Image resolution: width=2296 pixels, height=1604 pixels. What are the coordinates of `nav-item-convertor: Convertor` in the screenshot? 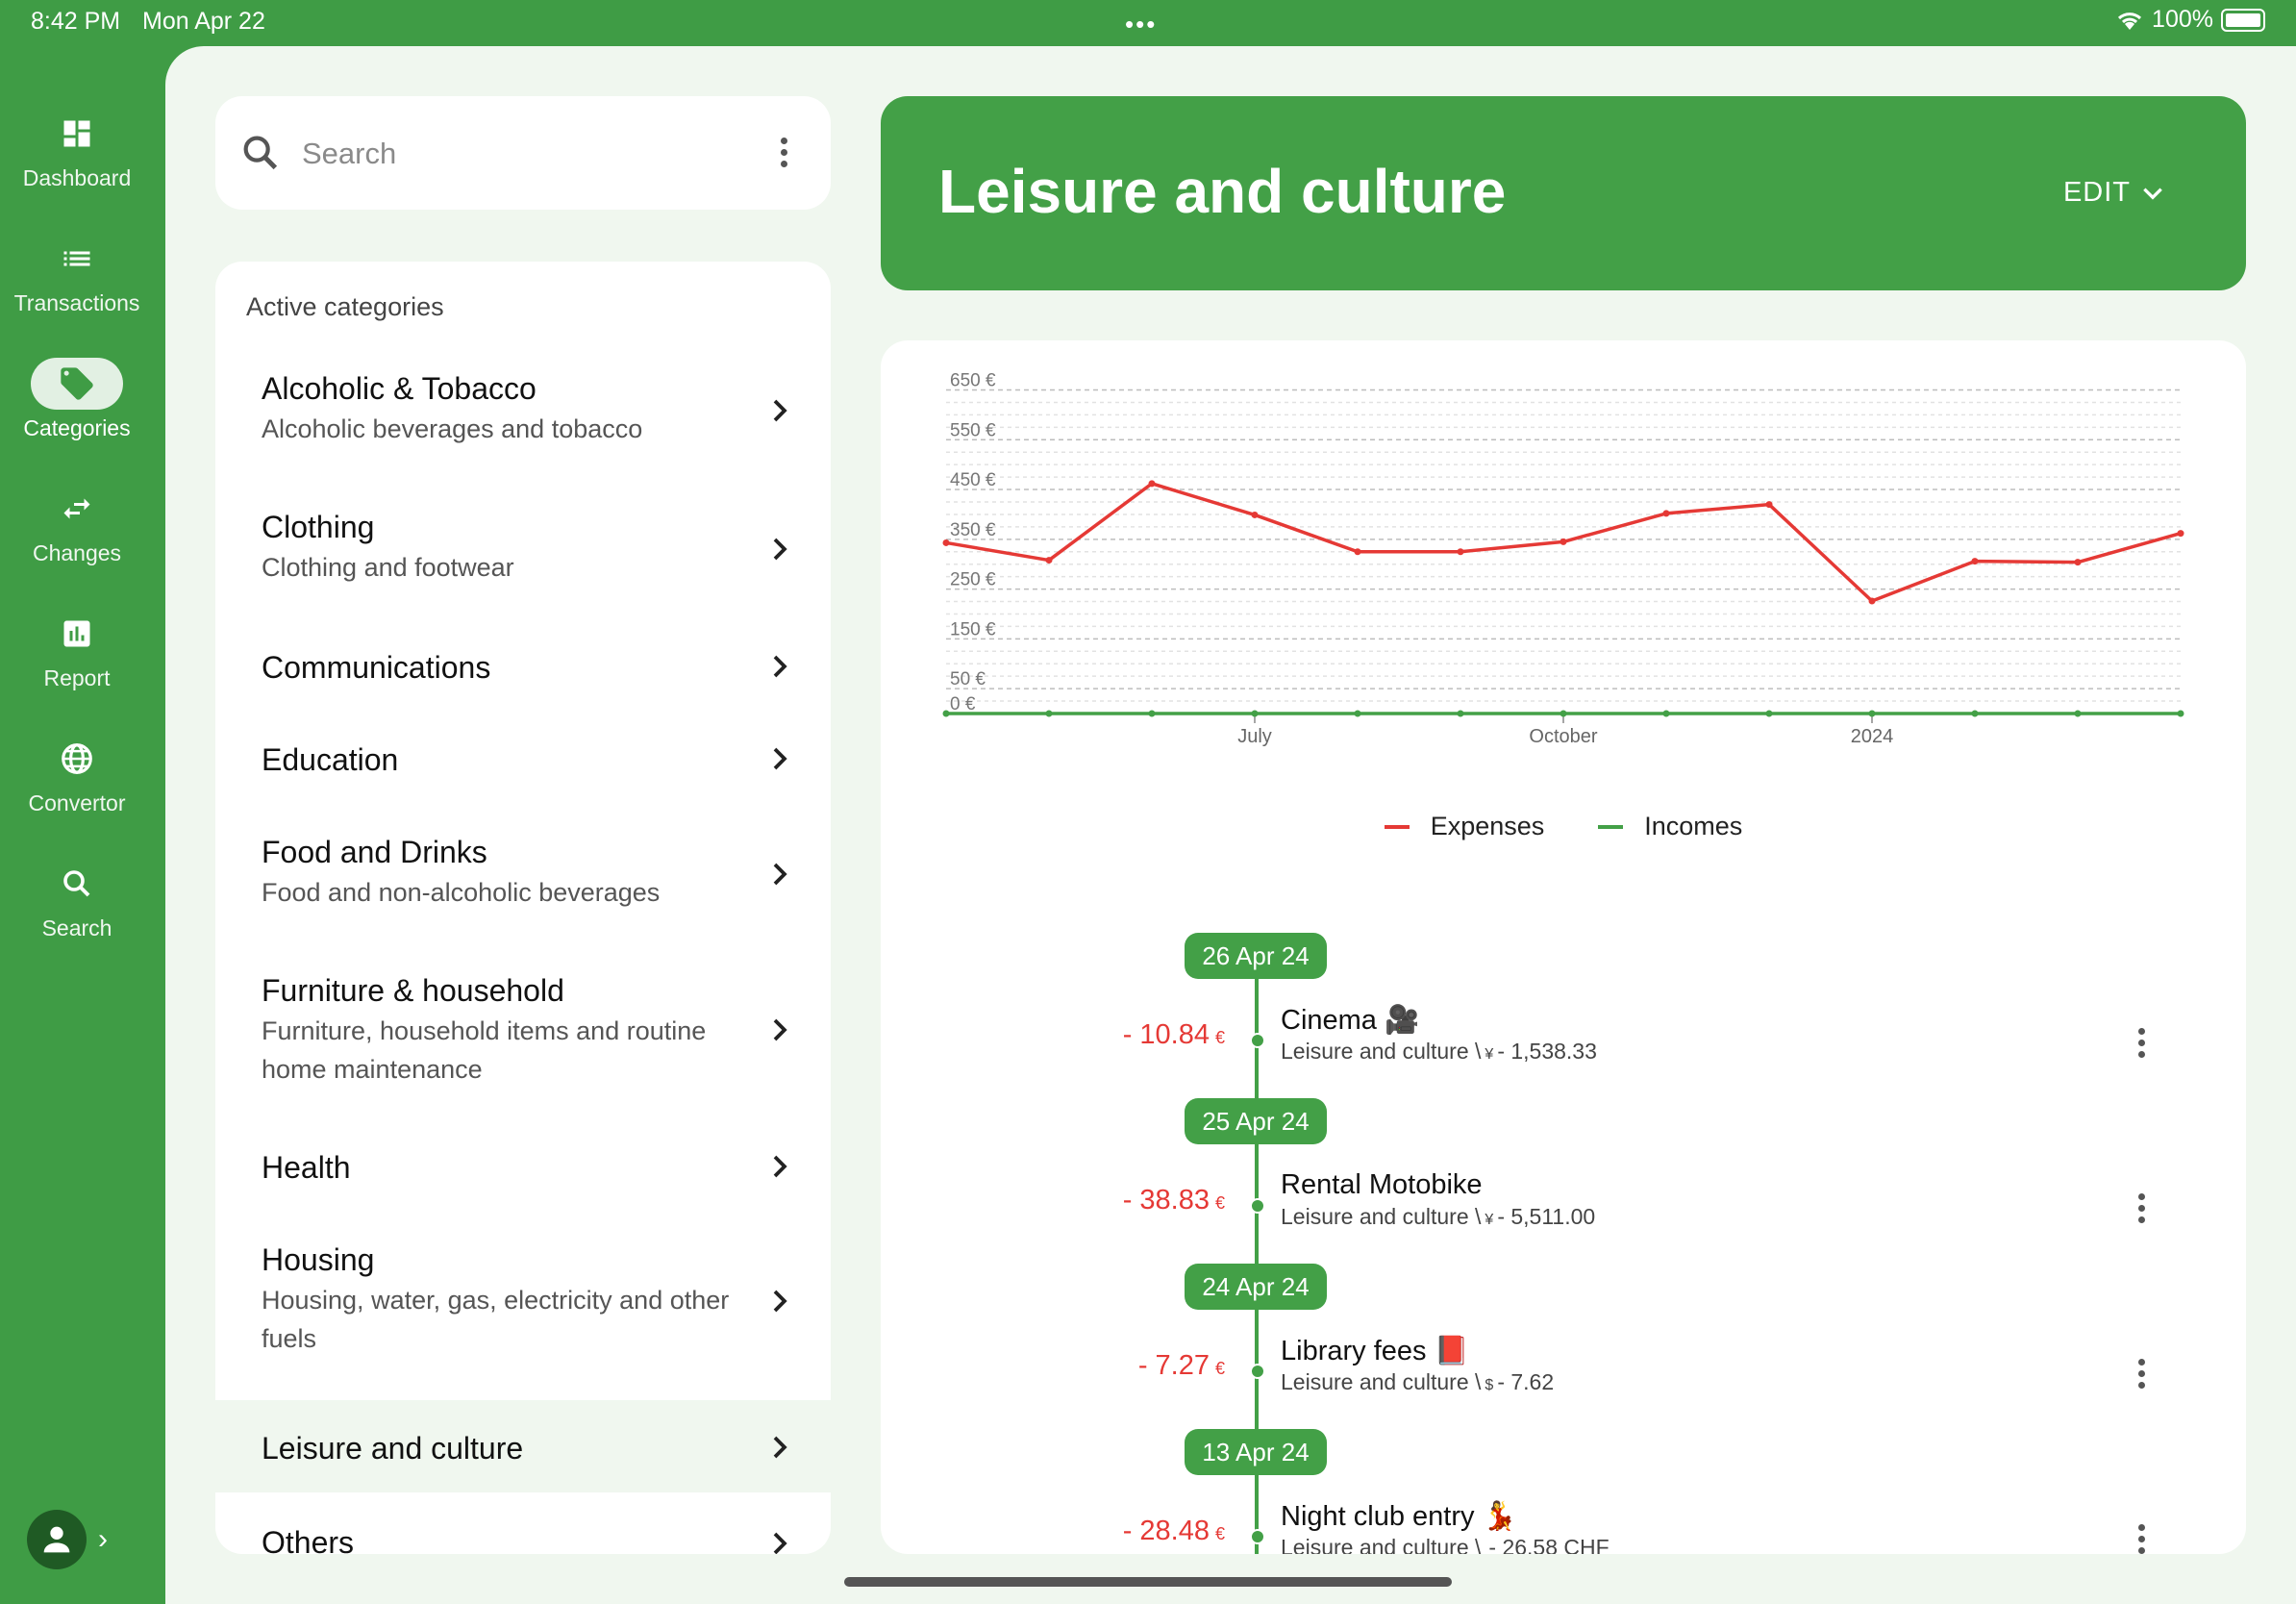 It's located at (77, 774).